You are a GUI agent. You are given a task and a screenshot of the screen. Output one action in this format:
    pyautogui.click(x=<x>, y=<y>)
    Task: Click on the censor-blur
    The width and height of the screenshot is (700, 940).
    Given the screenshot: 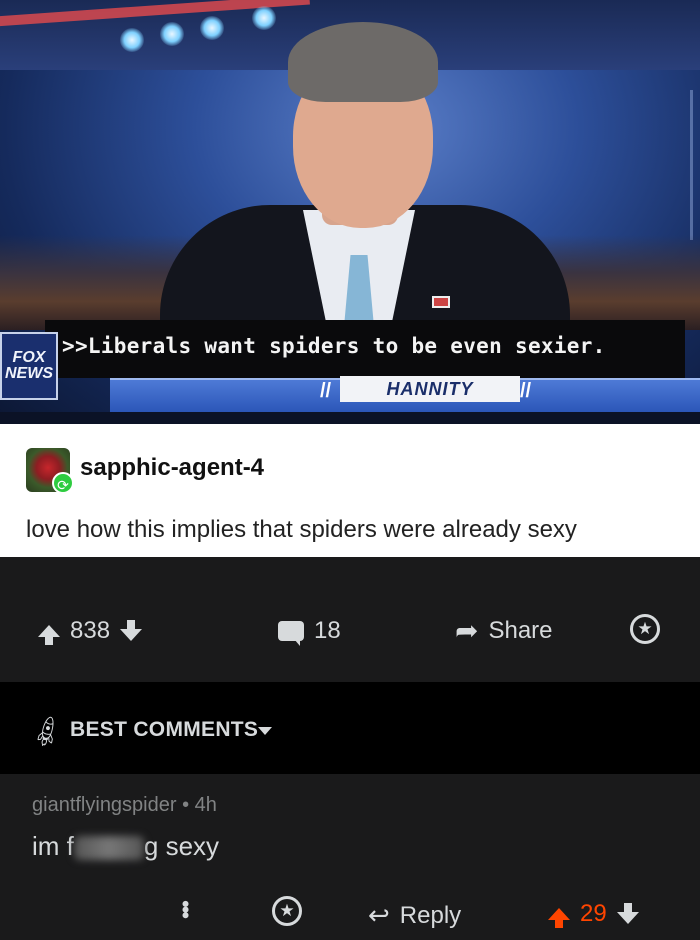 What is the action you would take?
    pyautogui.click(x=108, y=848)
    